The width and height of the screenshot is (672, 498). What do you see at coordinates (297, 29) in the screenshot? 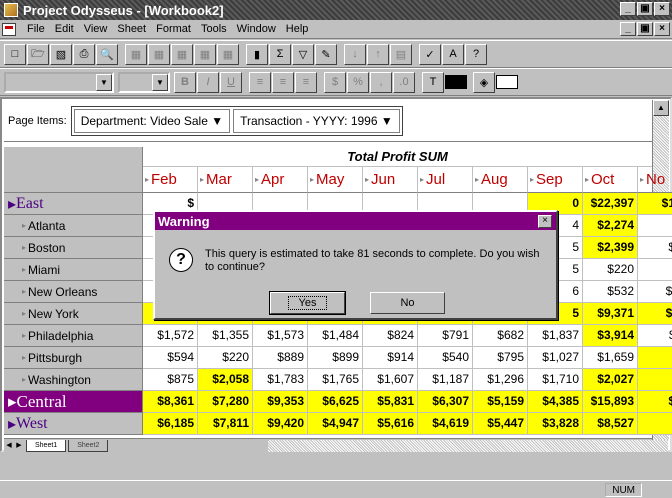
I see `menu-help: Help` at bounding box center [297, 29].